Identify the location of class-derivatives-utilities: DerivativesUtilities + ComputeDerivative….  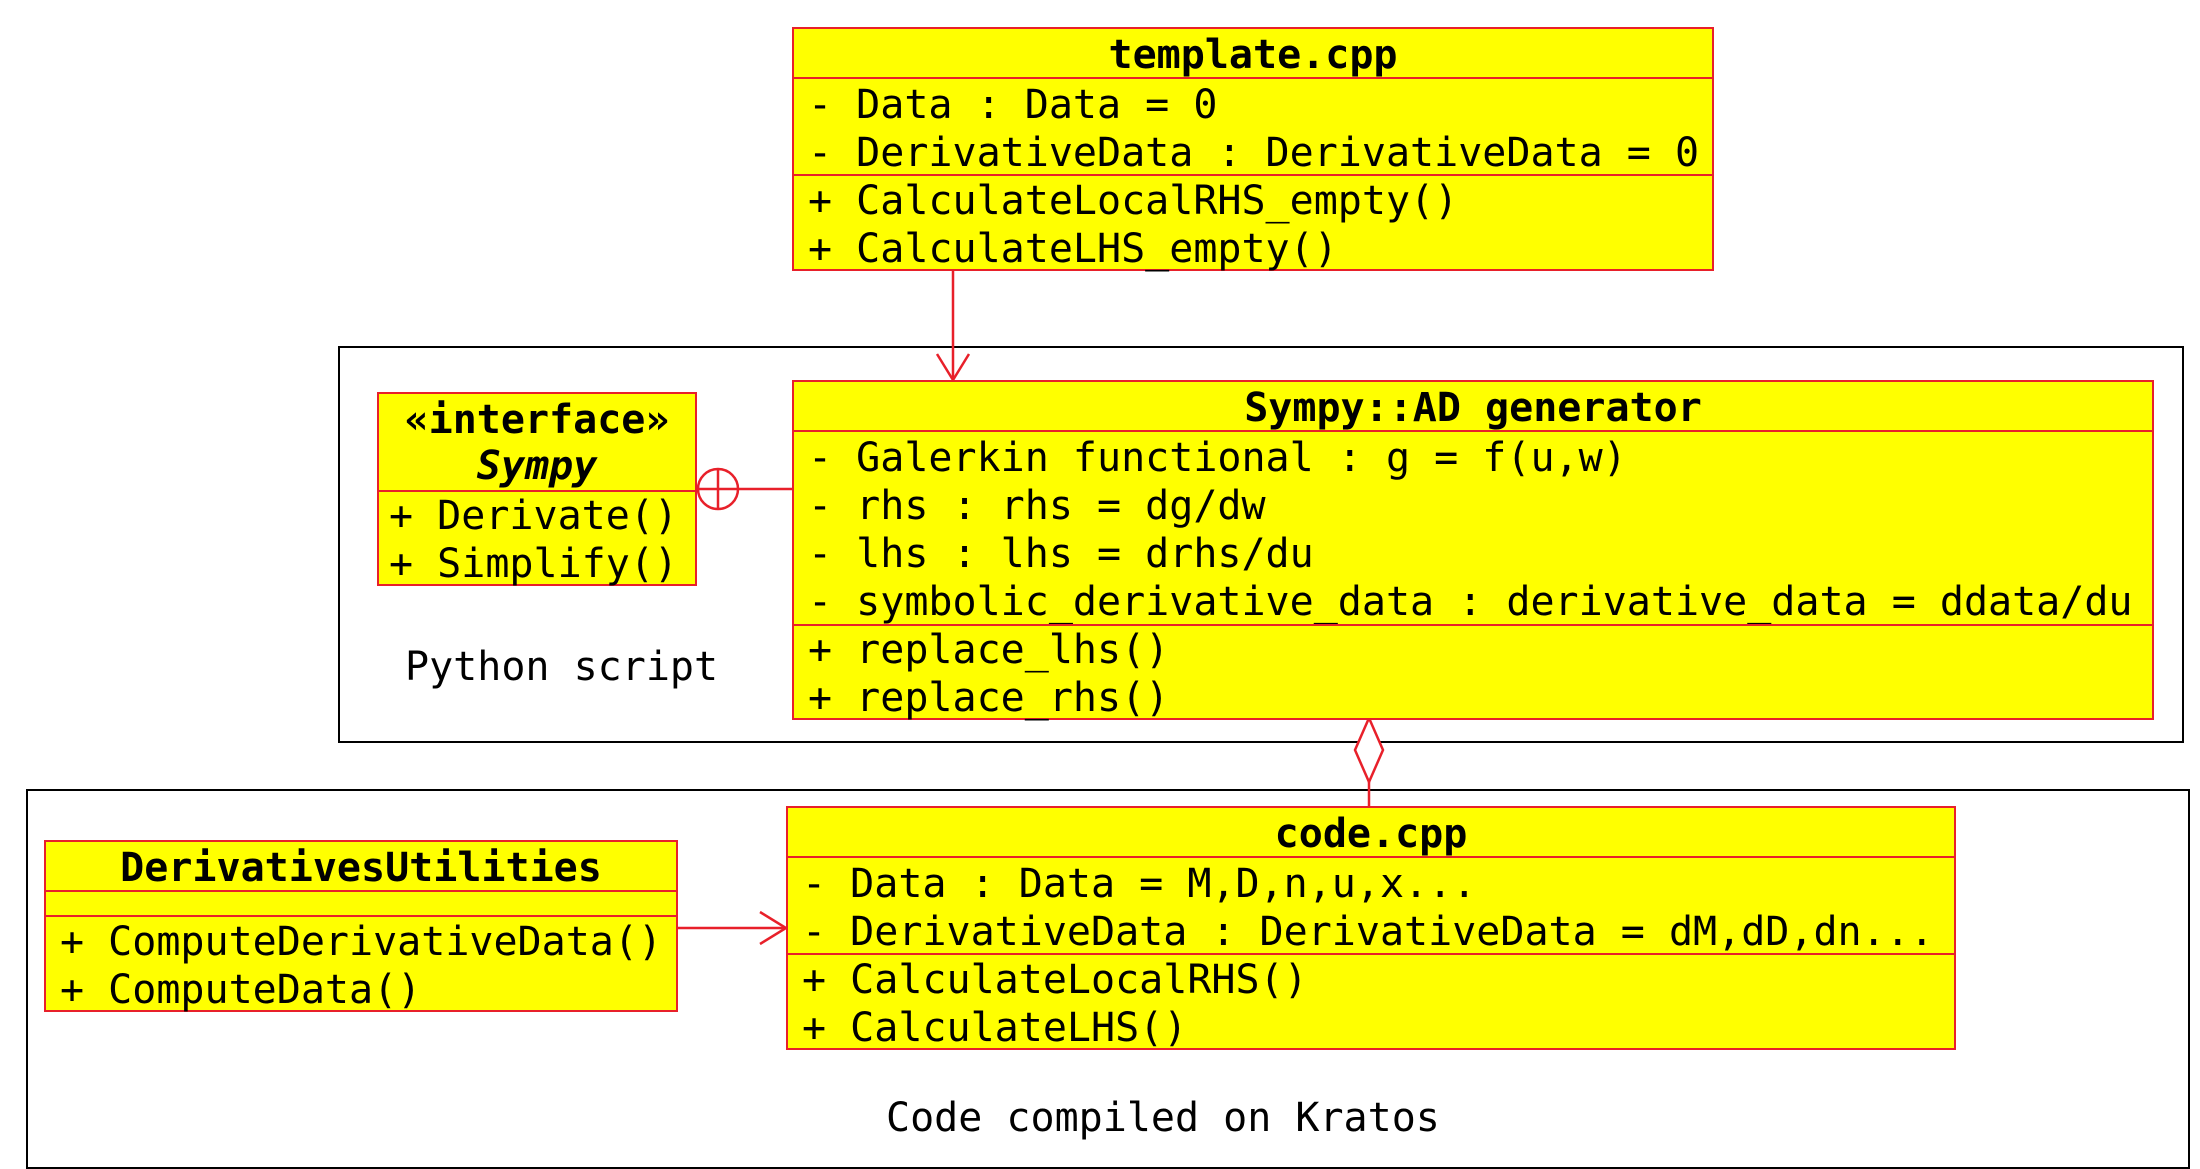
(361, 926).